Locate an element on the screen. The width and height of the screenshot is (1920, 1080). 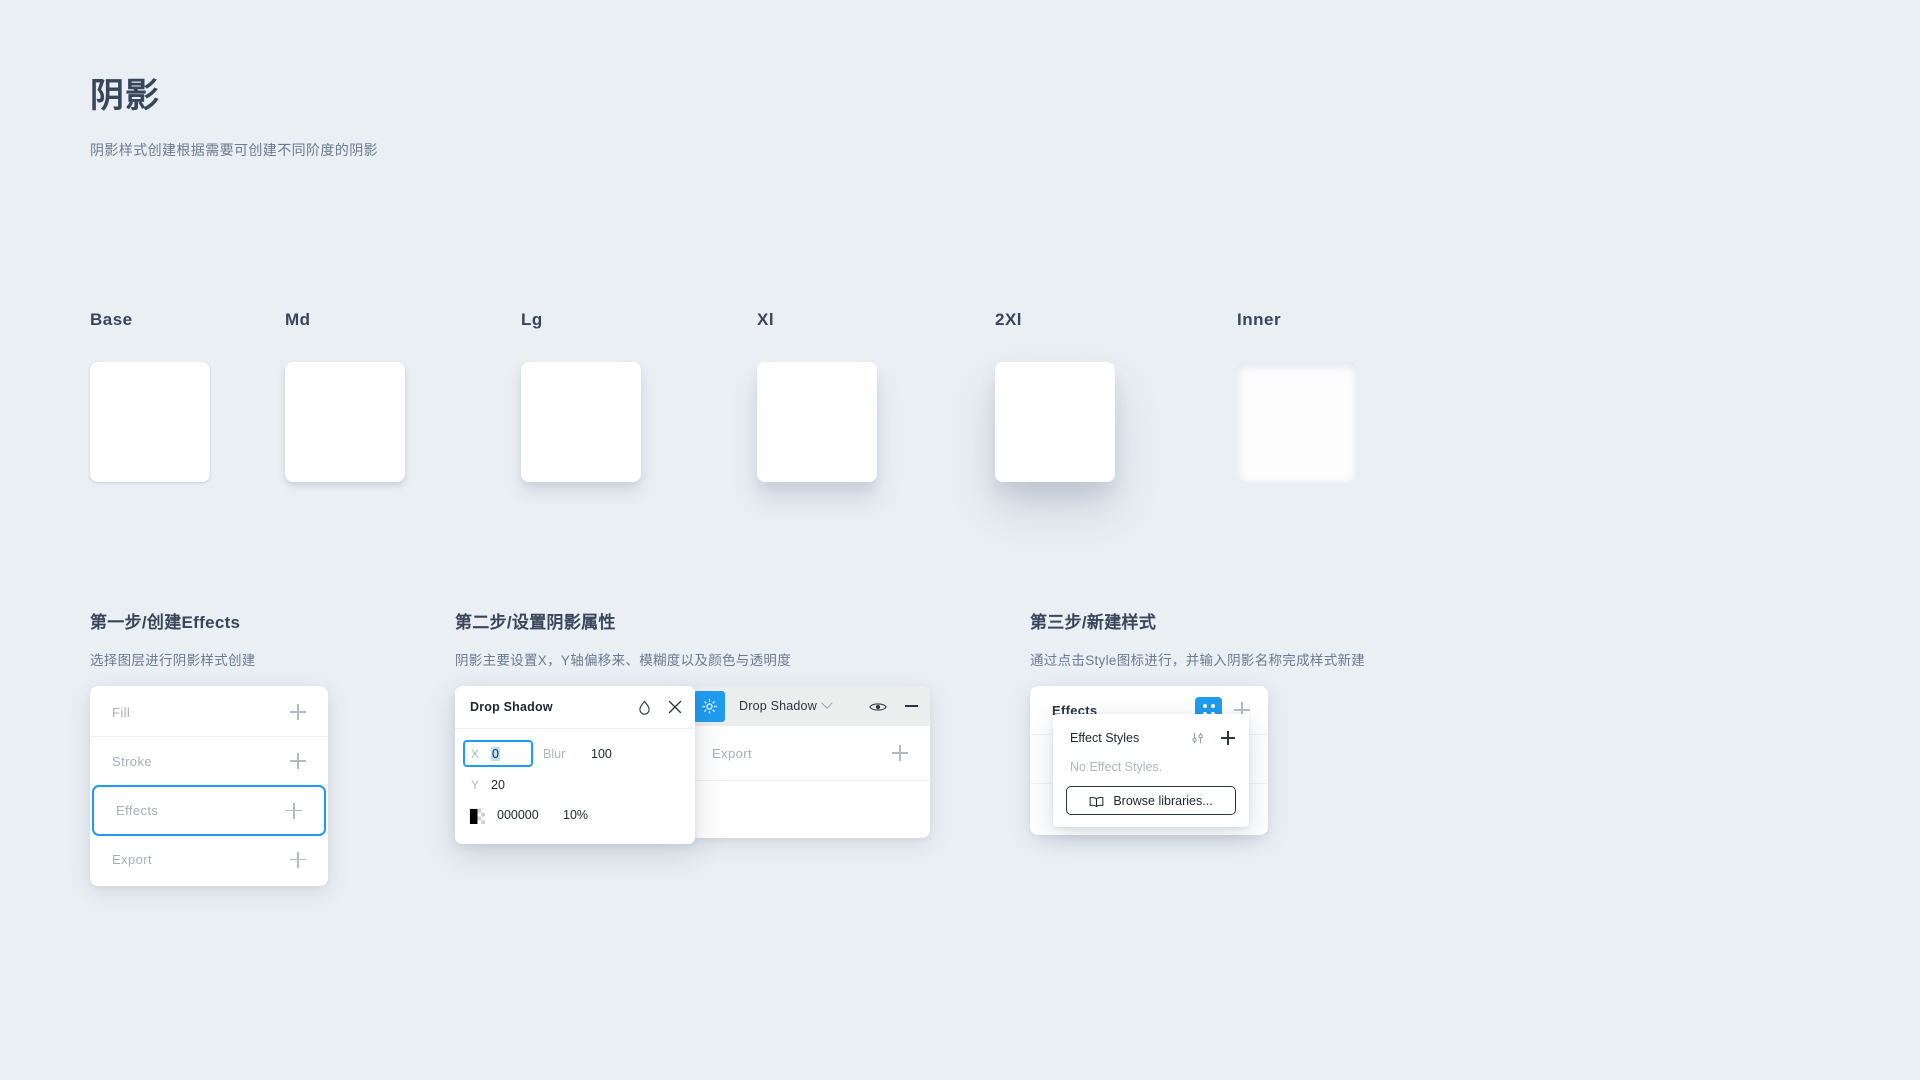
swatch-inner: Inner is located at coordinates (1357, 396).